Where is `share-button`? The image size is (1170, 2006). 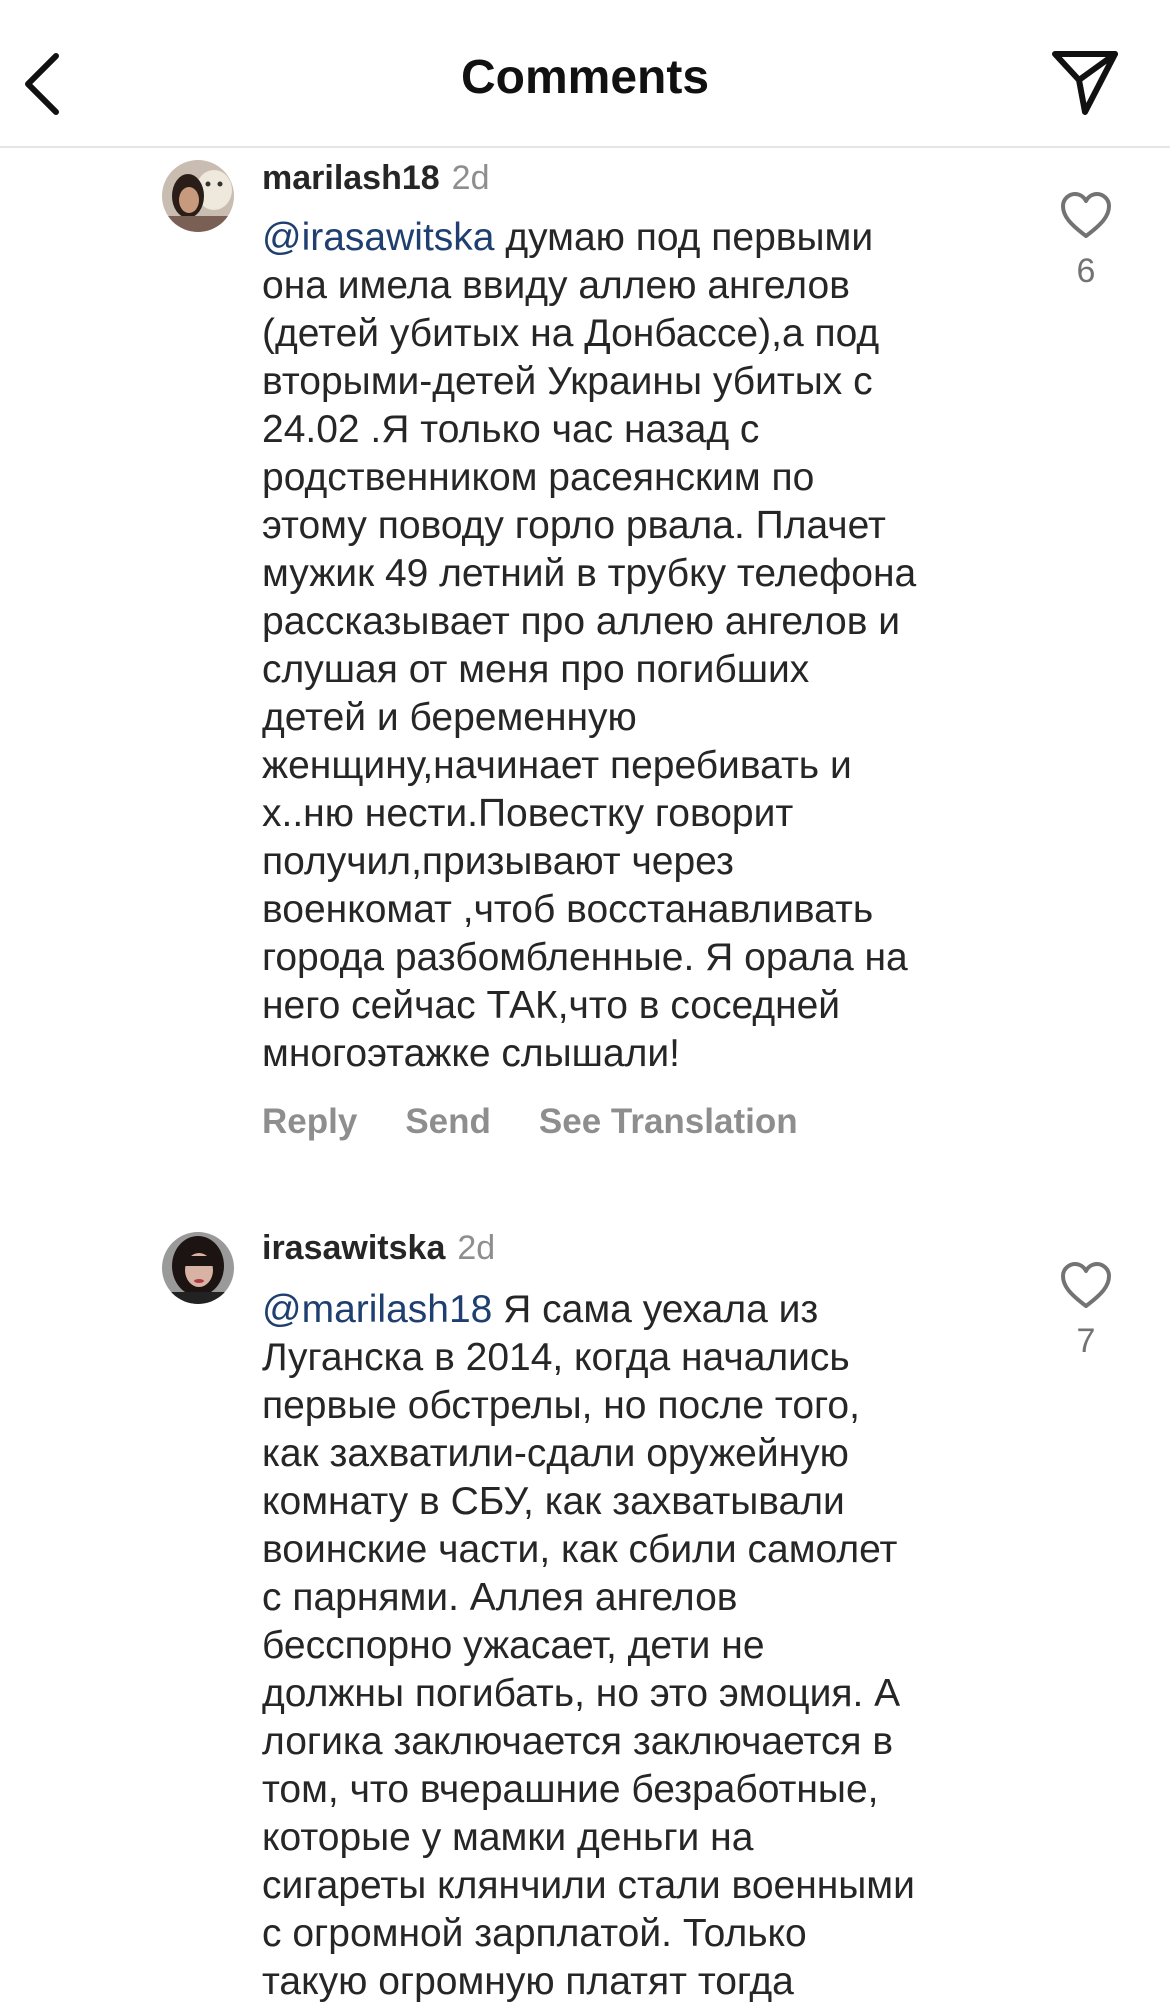 share-button is located at coordinates (1085, 82).